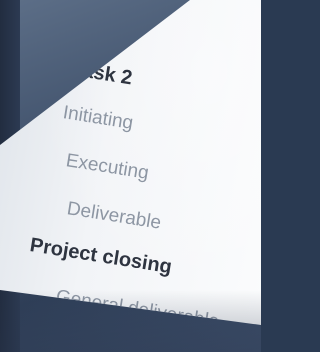  What do you see at coordinates (107, 167) in the screenshot?
I see `list-item-executing: Executing` at bounding box center [107, 167].